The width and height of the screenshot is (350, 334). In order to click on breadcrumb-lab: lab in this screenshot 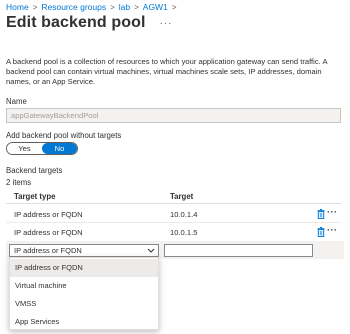, I will do `click(124, 7)`.